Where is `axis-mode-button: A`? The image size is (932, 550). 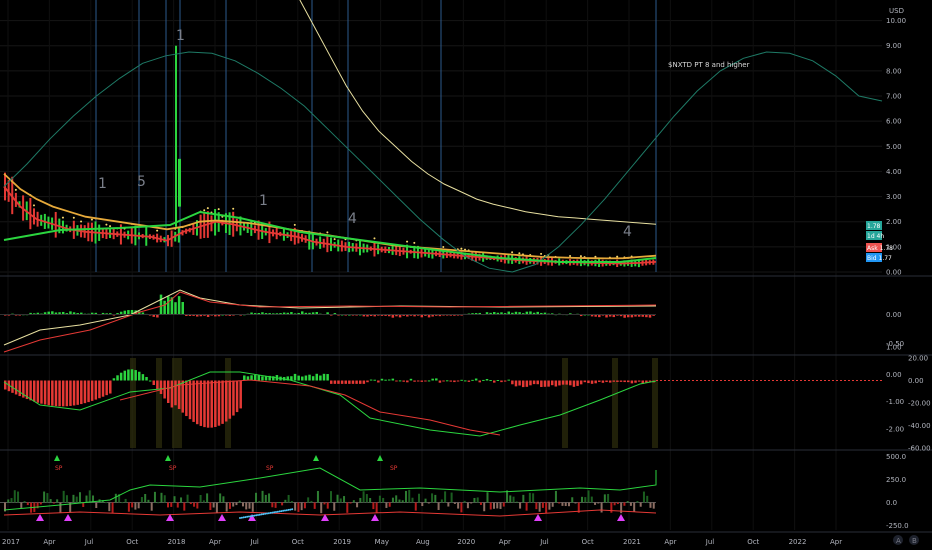
axis-mode-button: A is located at coordinates (898, 540).